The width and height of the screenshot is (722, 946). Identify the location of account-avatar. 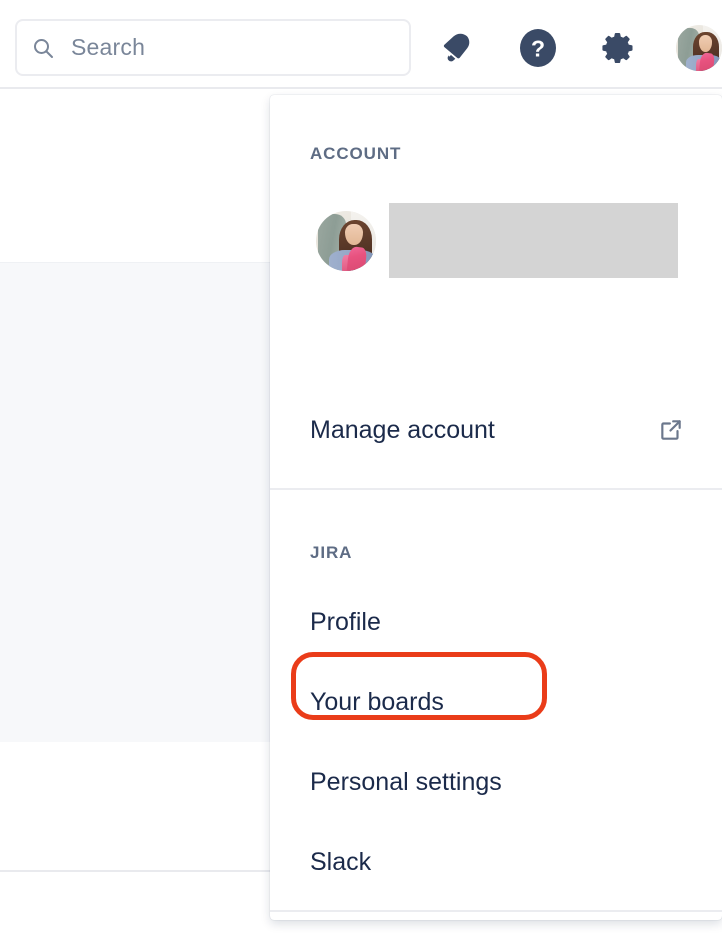
(346, 240).